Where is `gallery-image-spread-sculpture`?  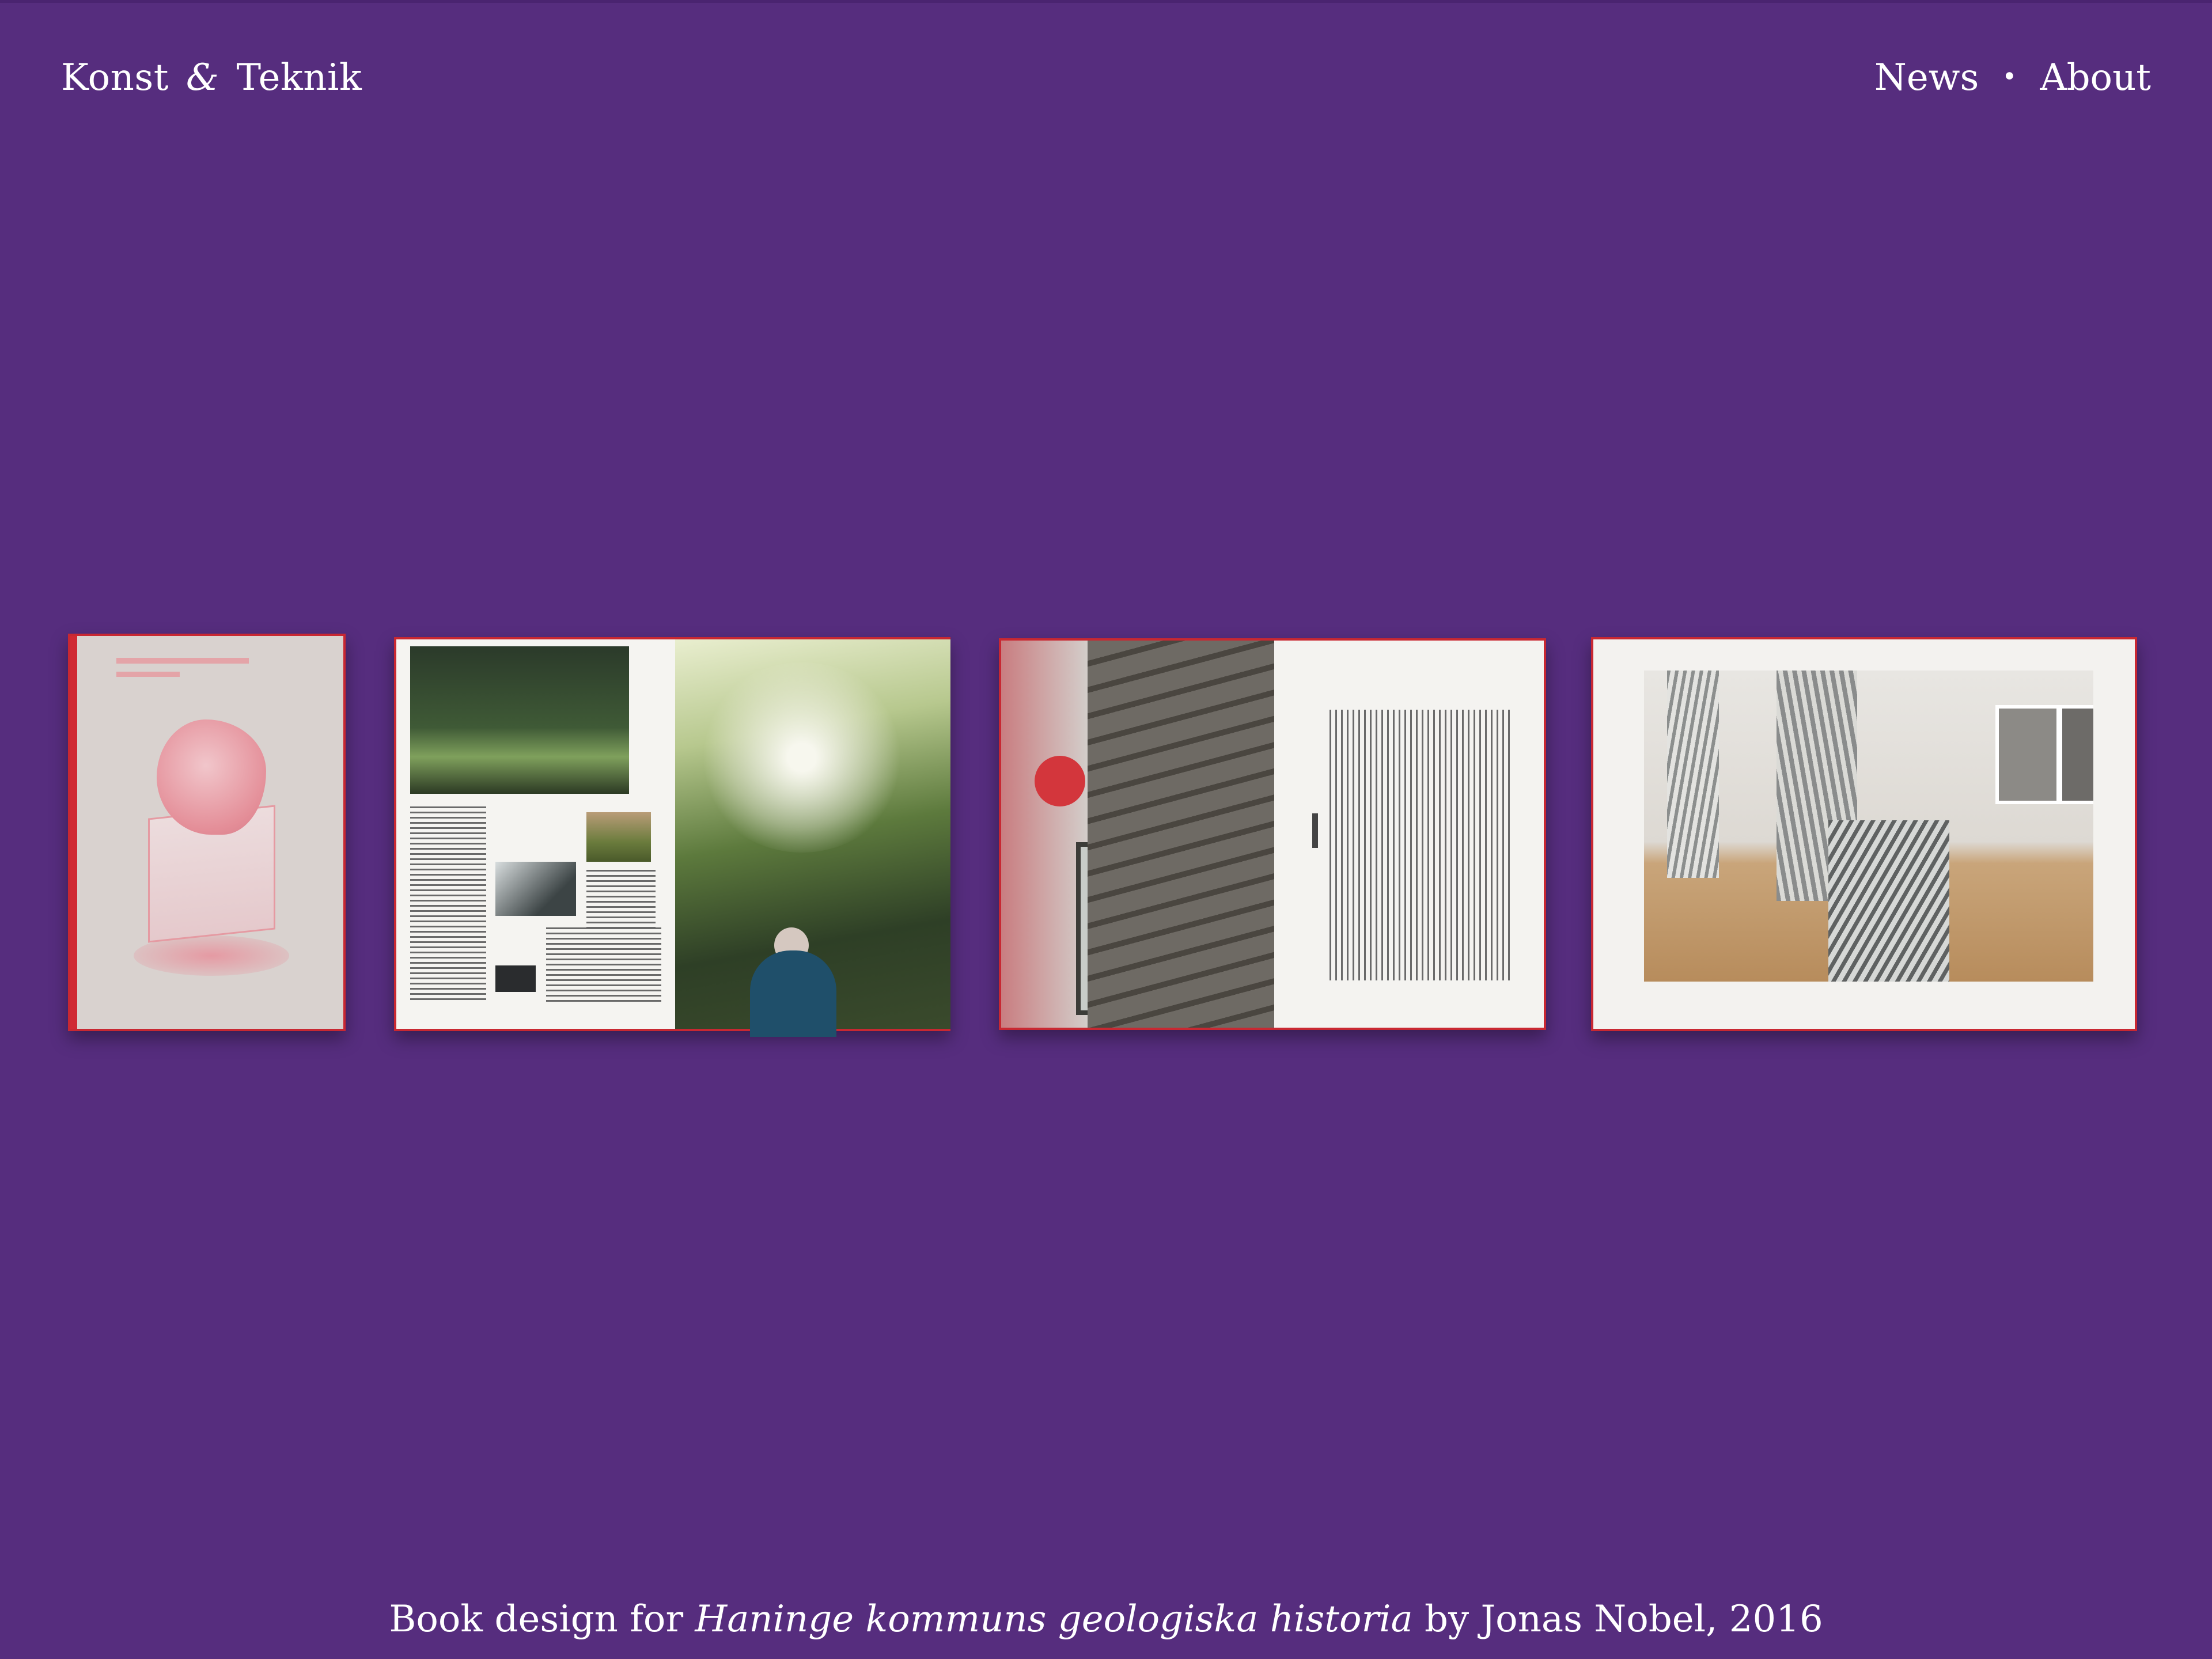 gallery-image-spread-sculpture is located at coordinates (1864, 834).